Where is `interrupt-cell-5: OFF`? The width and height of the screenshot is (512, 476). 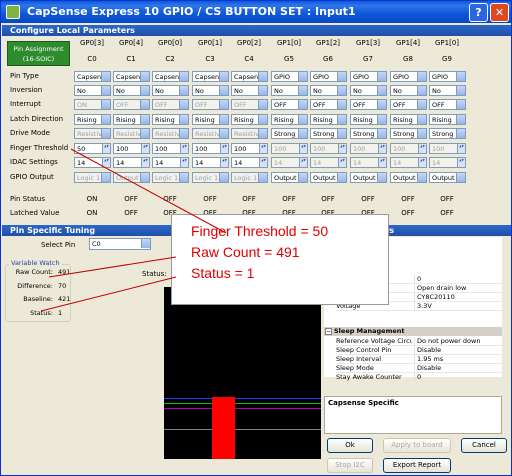 interrupt-cell-5: OFF is located at coordinates (289, 104).